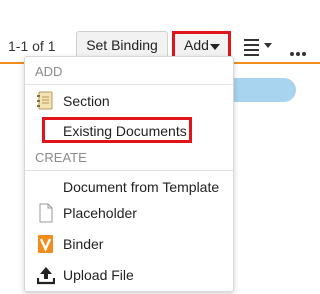 The width and height of the screenshot is (320, 294). What do you see at coordinates (141, 187) in the screenshot?
I see `menu-item-label: Document from Template` at bounding box center [141, 187].